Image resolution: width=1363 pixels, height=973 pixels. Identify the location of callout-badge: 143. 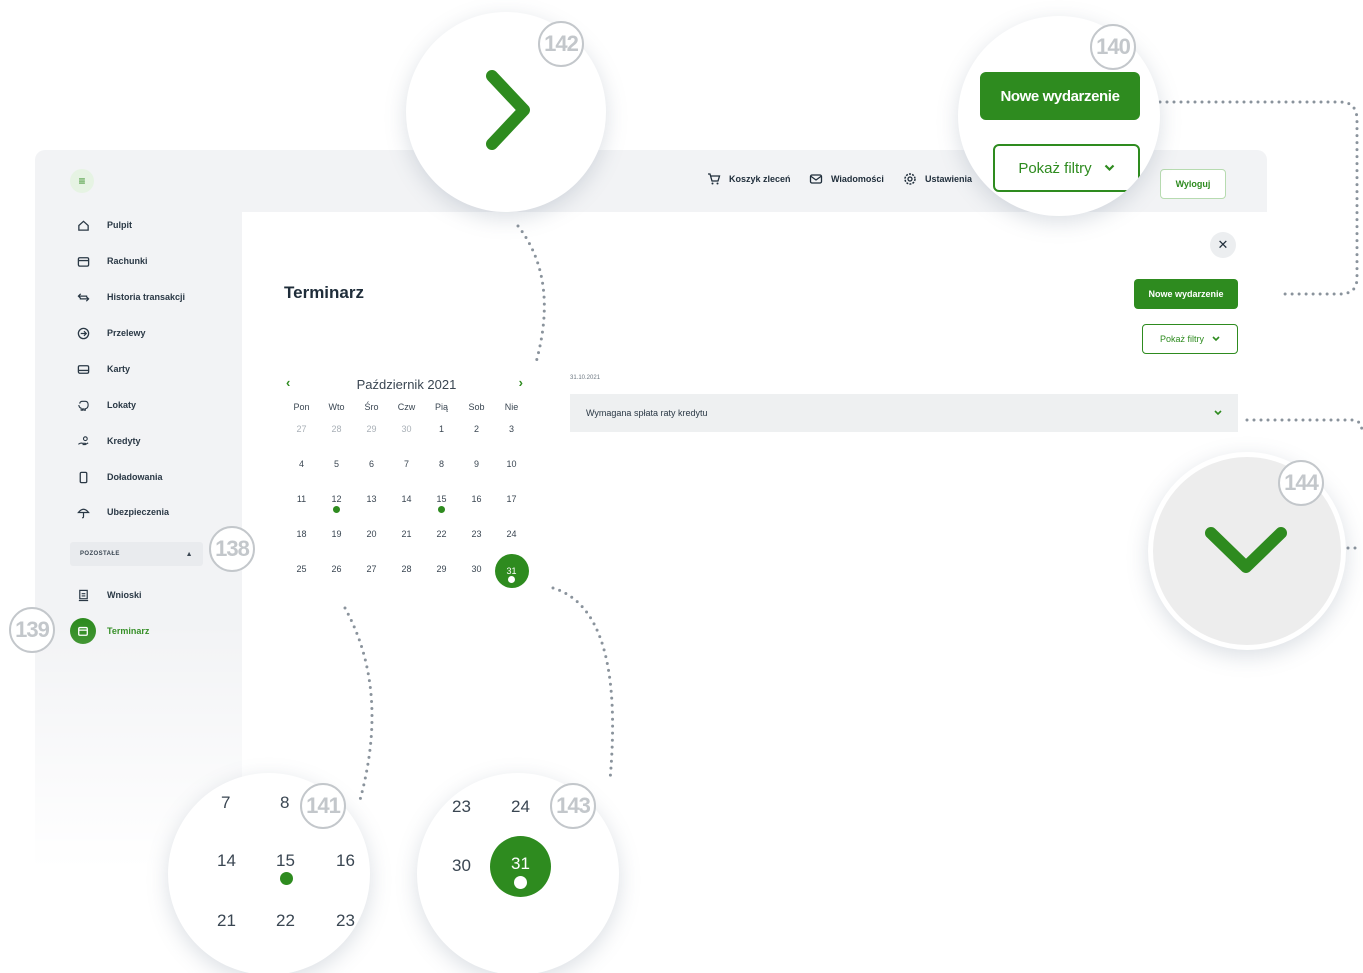
(573, 806).